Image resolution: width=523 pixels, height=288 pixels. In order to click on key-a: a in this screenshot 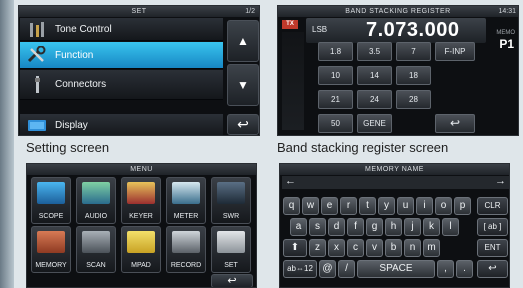, I will do `click(298, 227)`.